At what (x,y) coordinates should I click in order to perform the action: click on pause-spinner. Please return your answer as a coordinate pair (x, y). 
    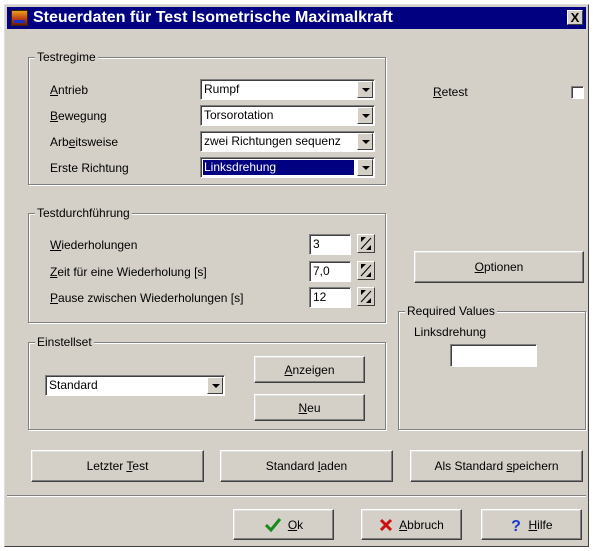
    Looking at the image, I should click on (366, 296).